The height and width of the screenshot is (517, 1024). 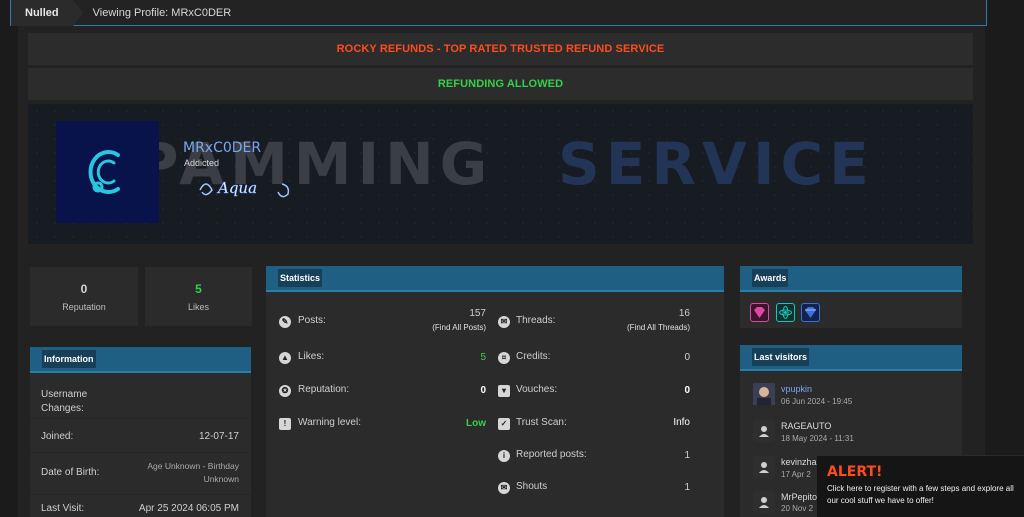 I want to click on awards-title: Awards, so click(x=770, y=278).